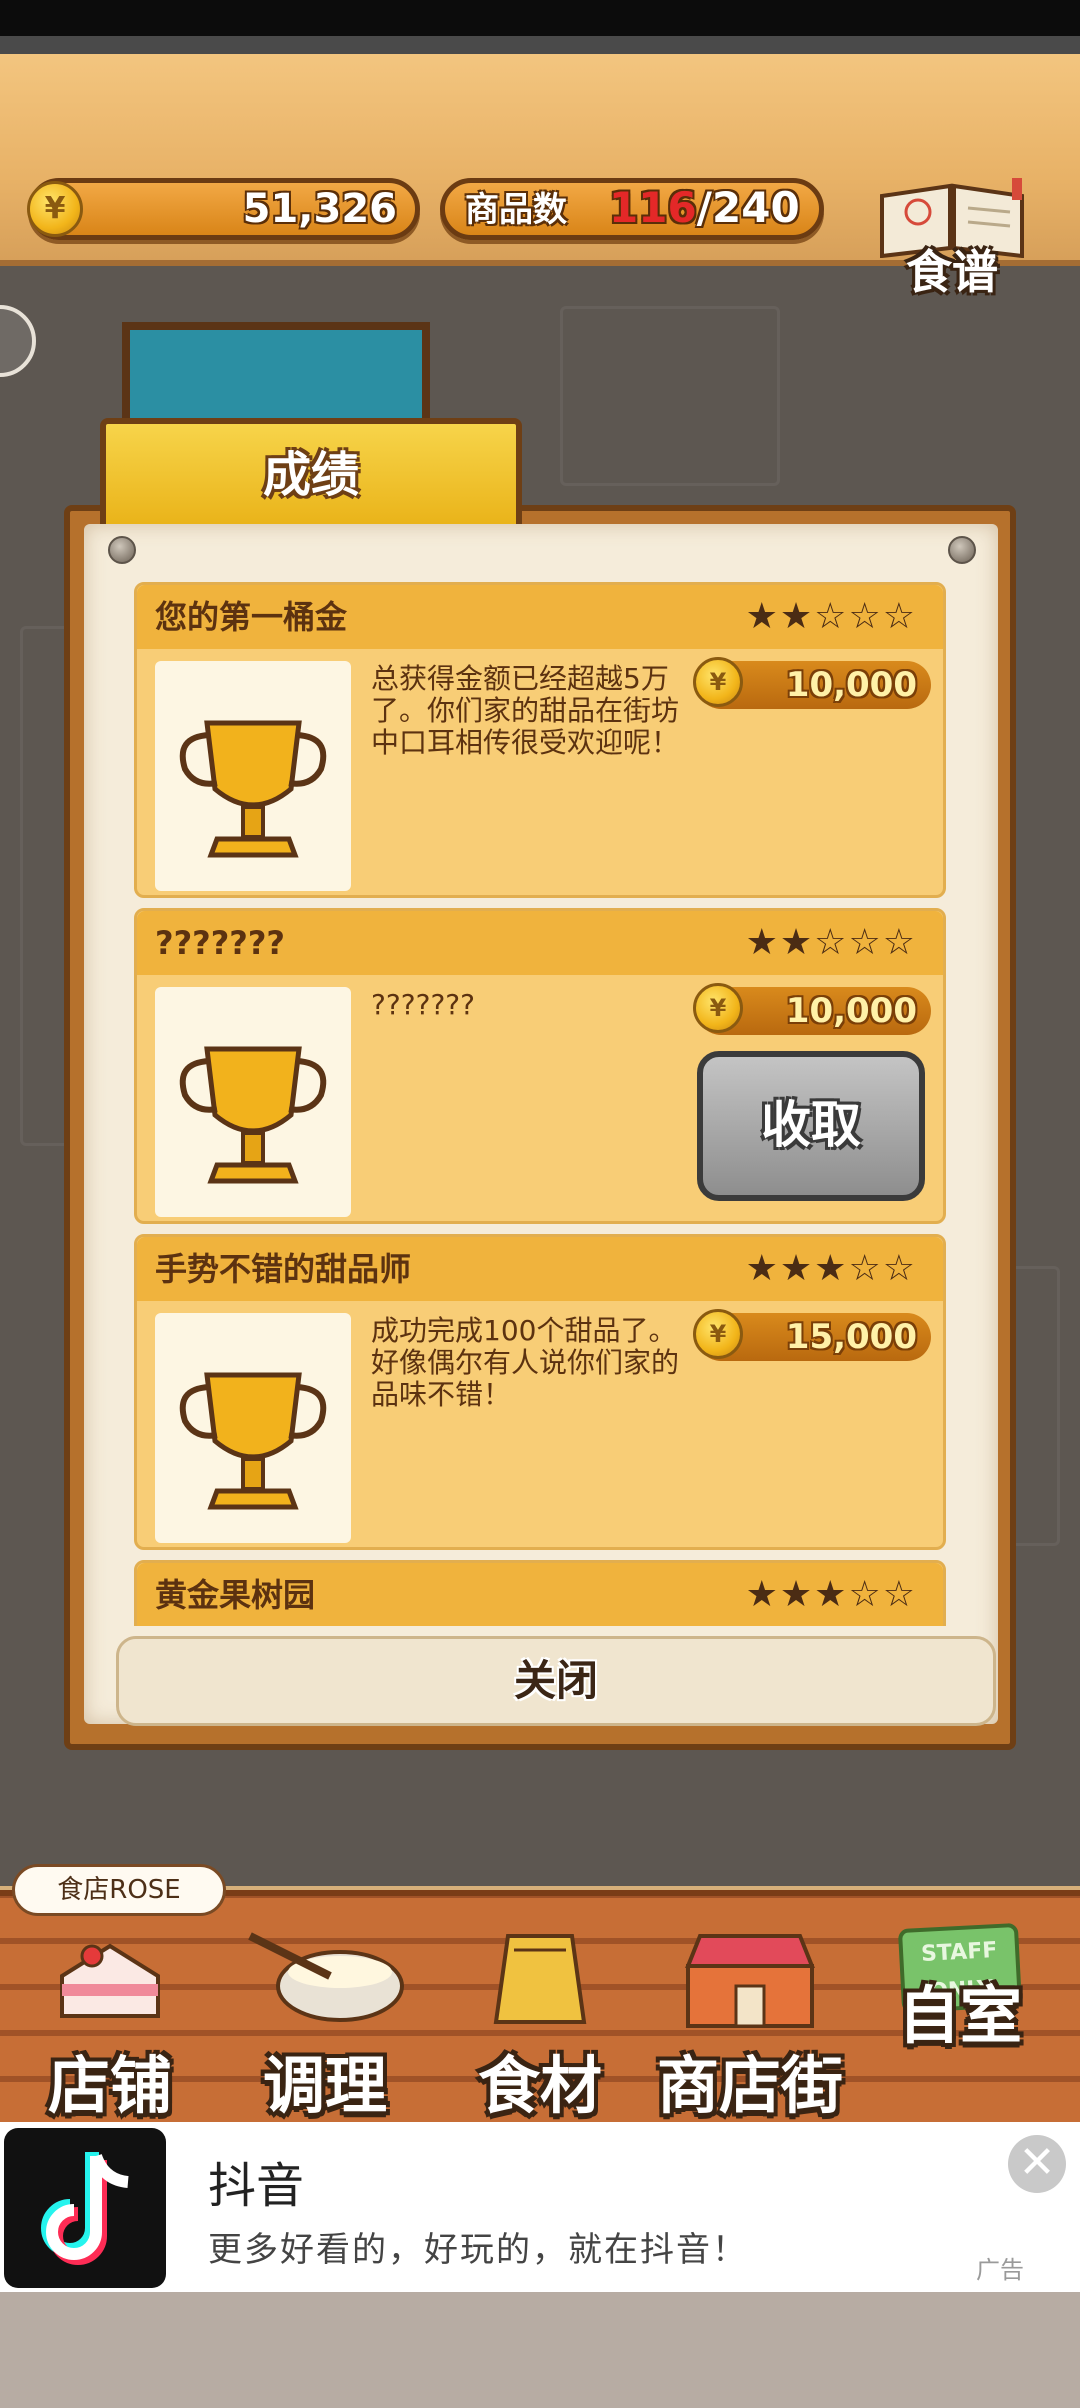  What do you see at coordinates (756, 207) in the screenshot?
I see `goods-max: 240` at bounding box center [756, 207].